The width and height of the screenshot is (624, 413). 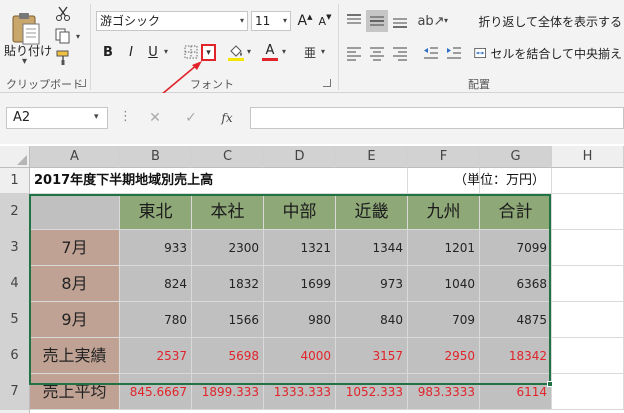 I want to click on align-bottom-button, so click(x=400, y=21).